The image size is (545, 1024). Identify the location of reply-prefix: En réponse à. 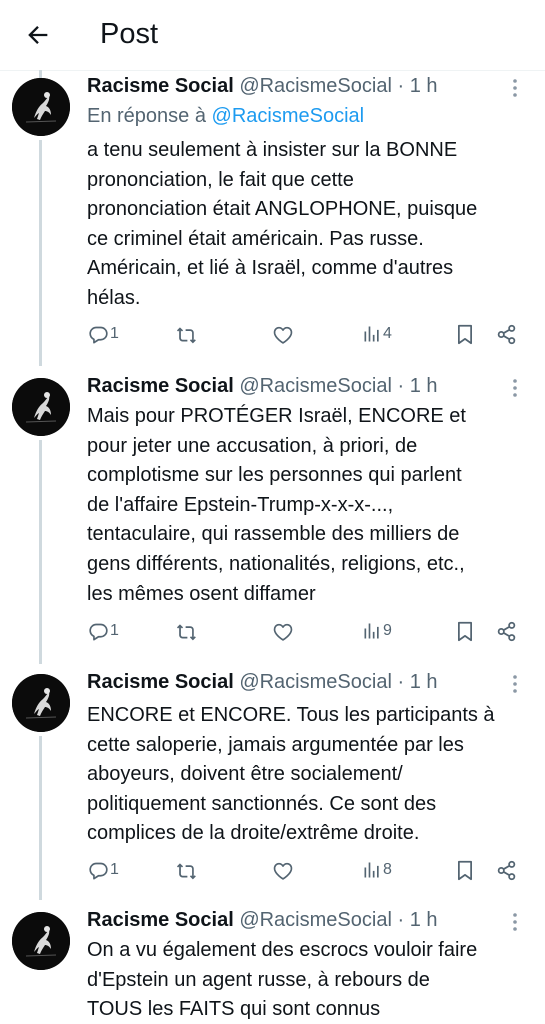
(149, 116).